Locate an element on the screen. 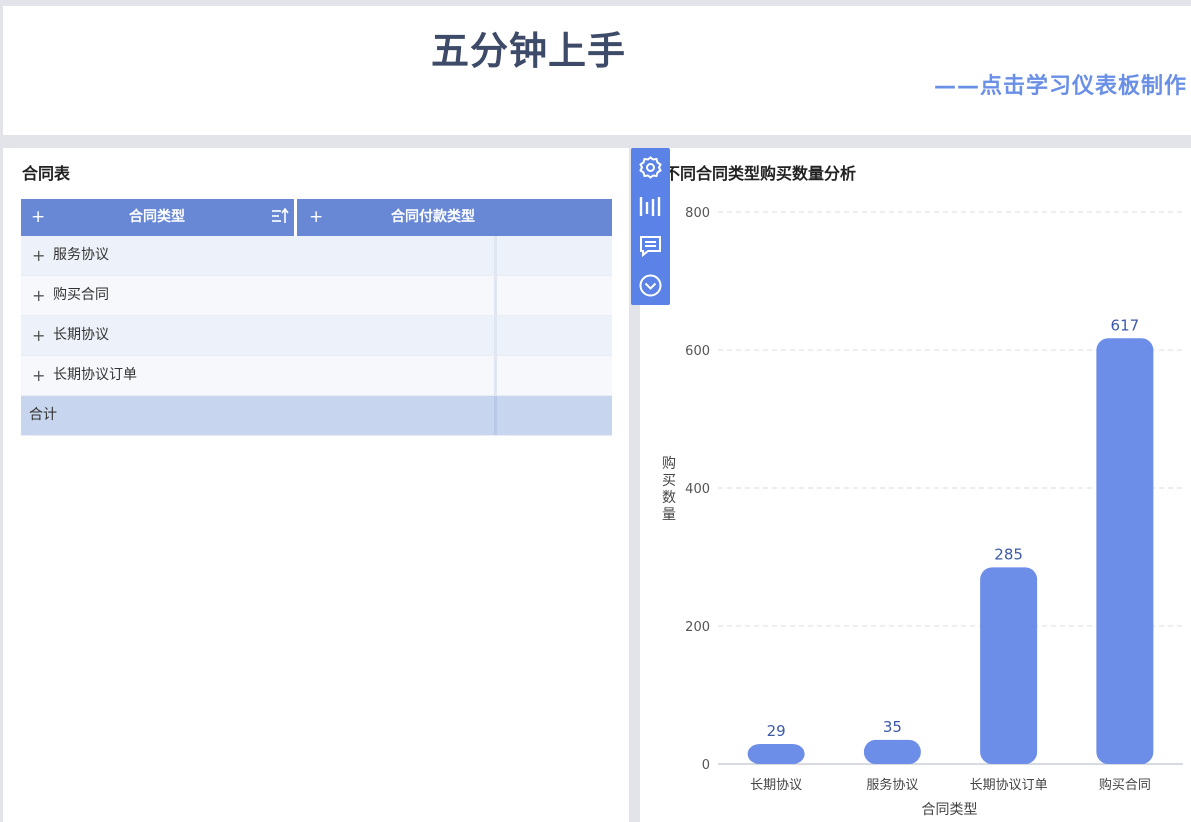  data-label: 285 is located at coordinates (1008, 554).